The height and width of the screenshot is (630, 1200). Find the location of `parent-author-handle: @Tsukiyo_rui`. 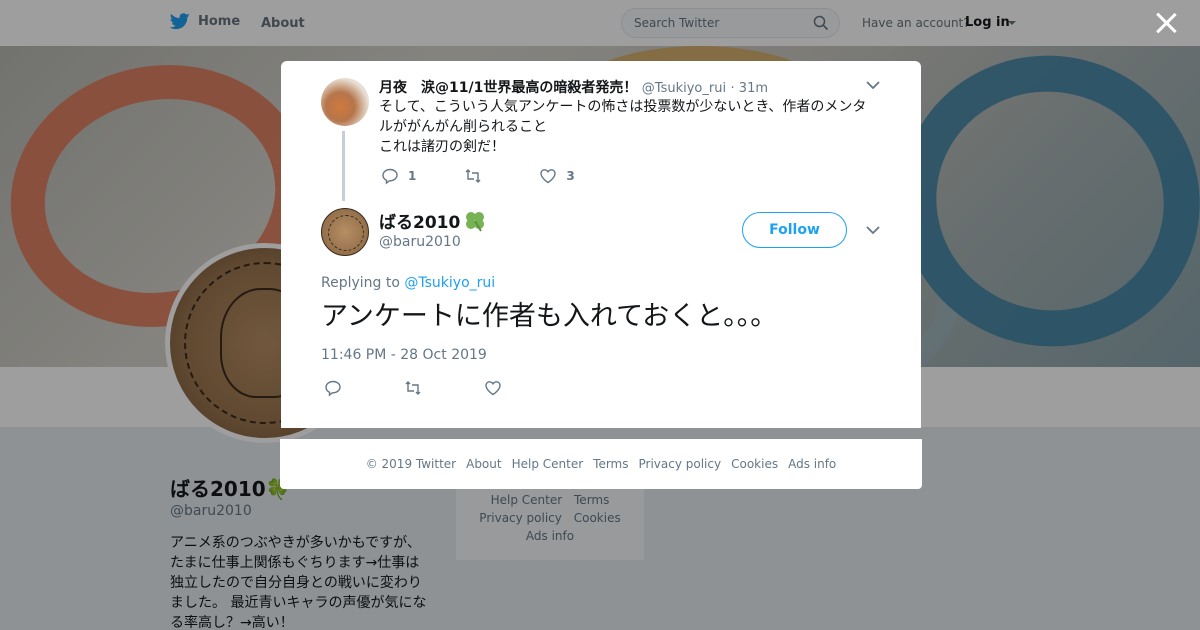

parent-author-handle: @Tsukiyo_rui is located at coordinates (684, 88).